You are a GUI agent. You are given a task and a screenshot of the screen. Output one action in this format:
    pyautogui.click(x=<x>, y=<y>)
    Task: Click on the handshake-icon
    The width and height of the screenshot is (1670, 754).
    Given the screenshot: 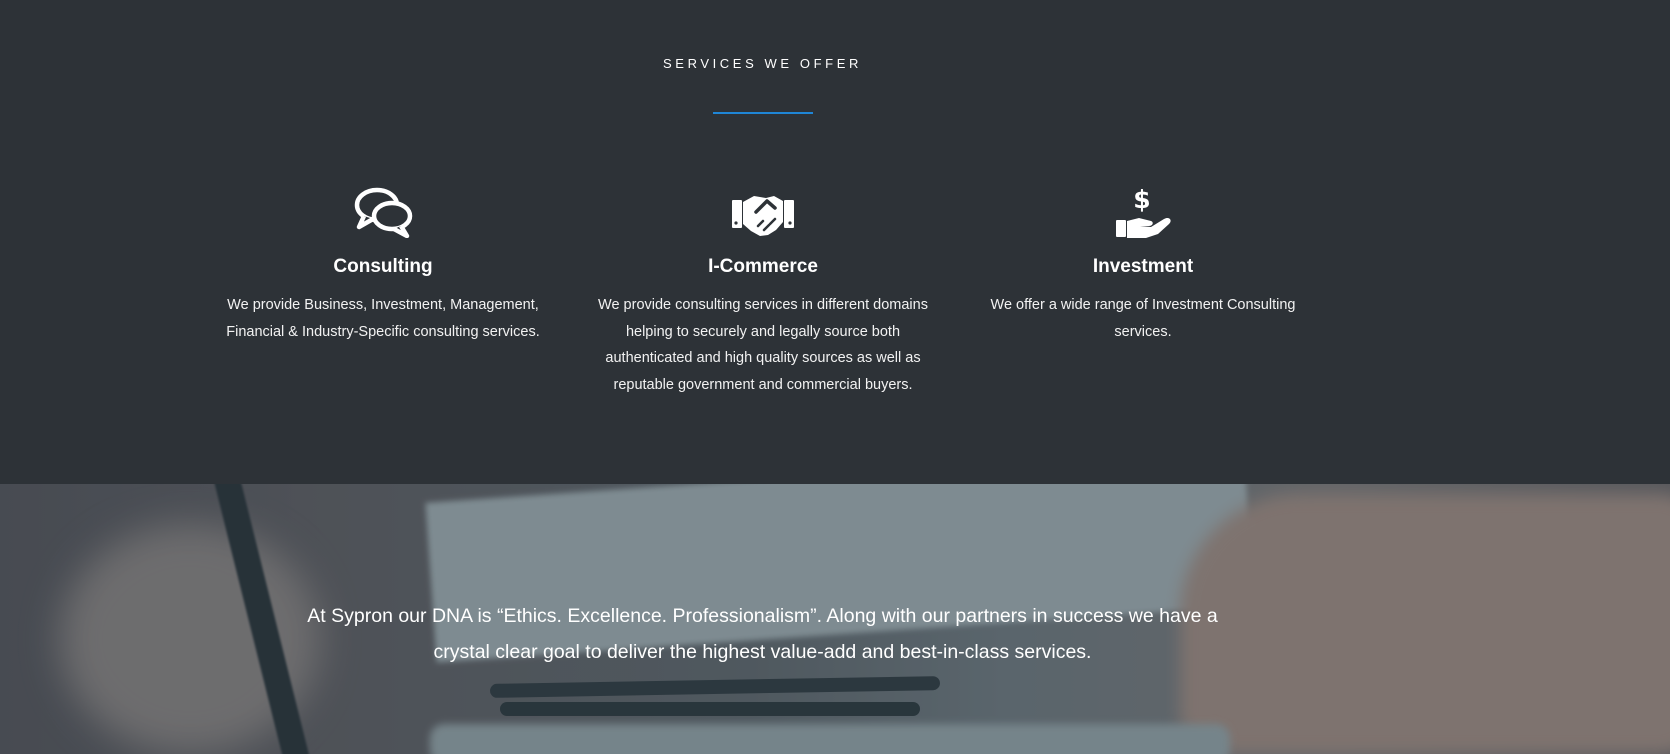 What is the action you would take?
    pyautogui.click(x=763, y=216)
    